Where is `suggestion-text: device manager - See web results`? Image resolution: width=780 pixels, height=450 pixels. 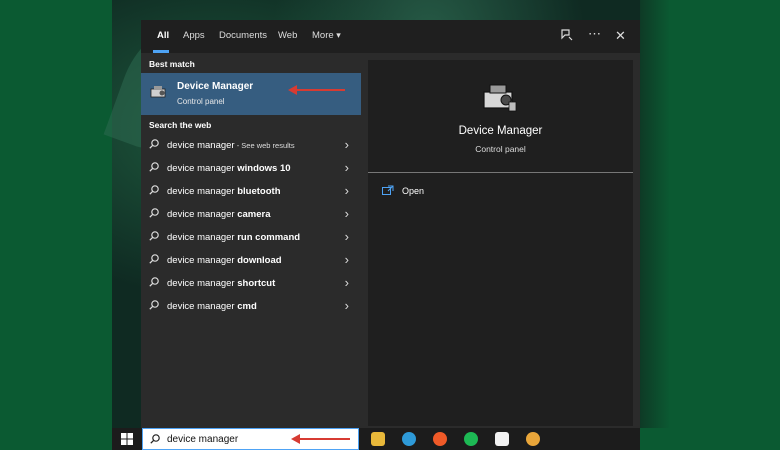 suggestion-text: device manager - See web results is located at coordinates (231, 145).